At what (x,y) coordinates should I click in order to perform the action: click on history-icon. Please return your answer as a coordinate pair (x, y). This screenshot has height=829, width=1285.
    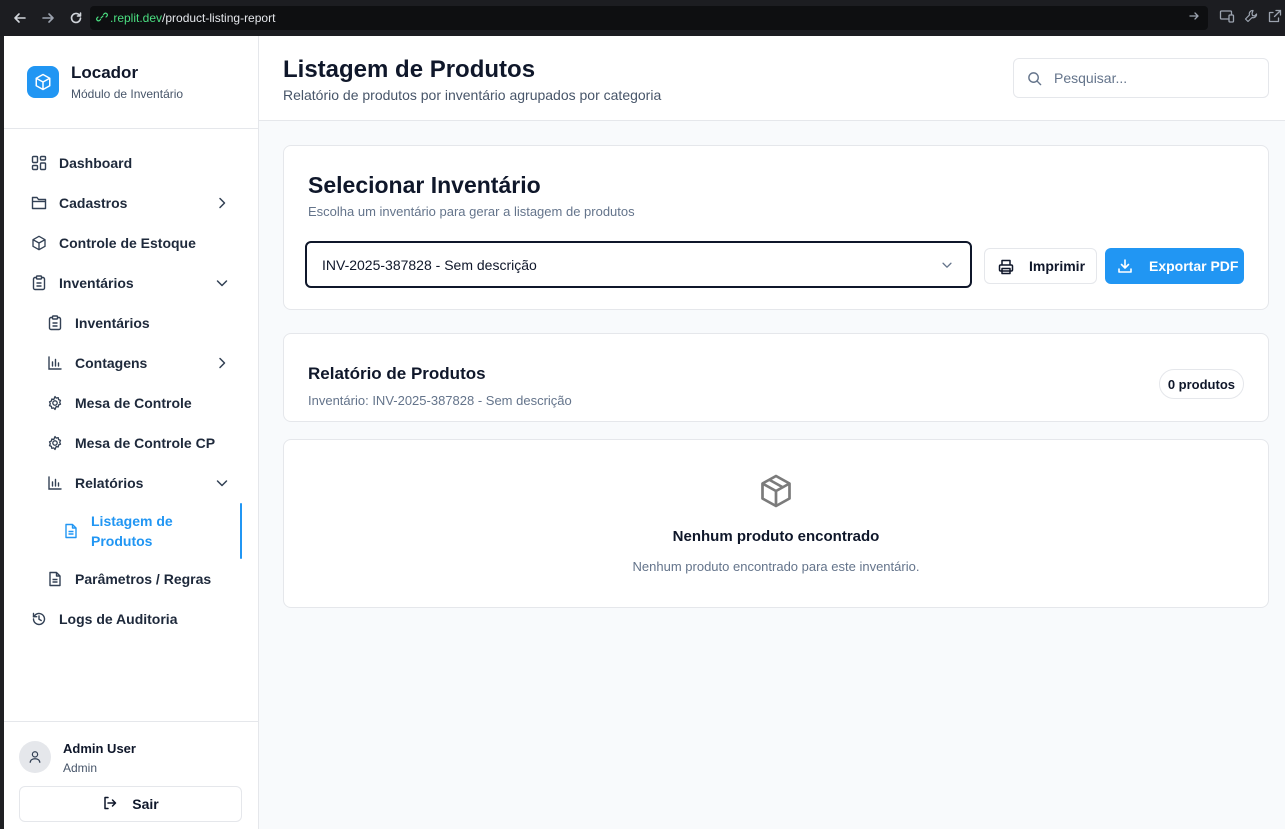
    Looking at the image, I should click on (39, 619).